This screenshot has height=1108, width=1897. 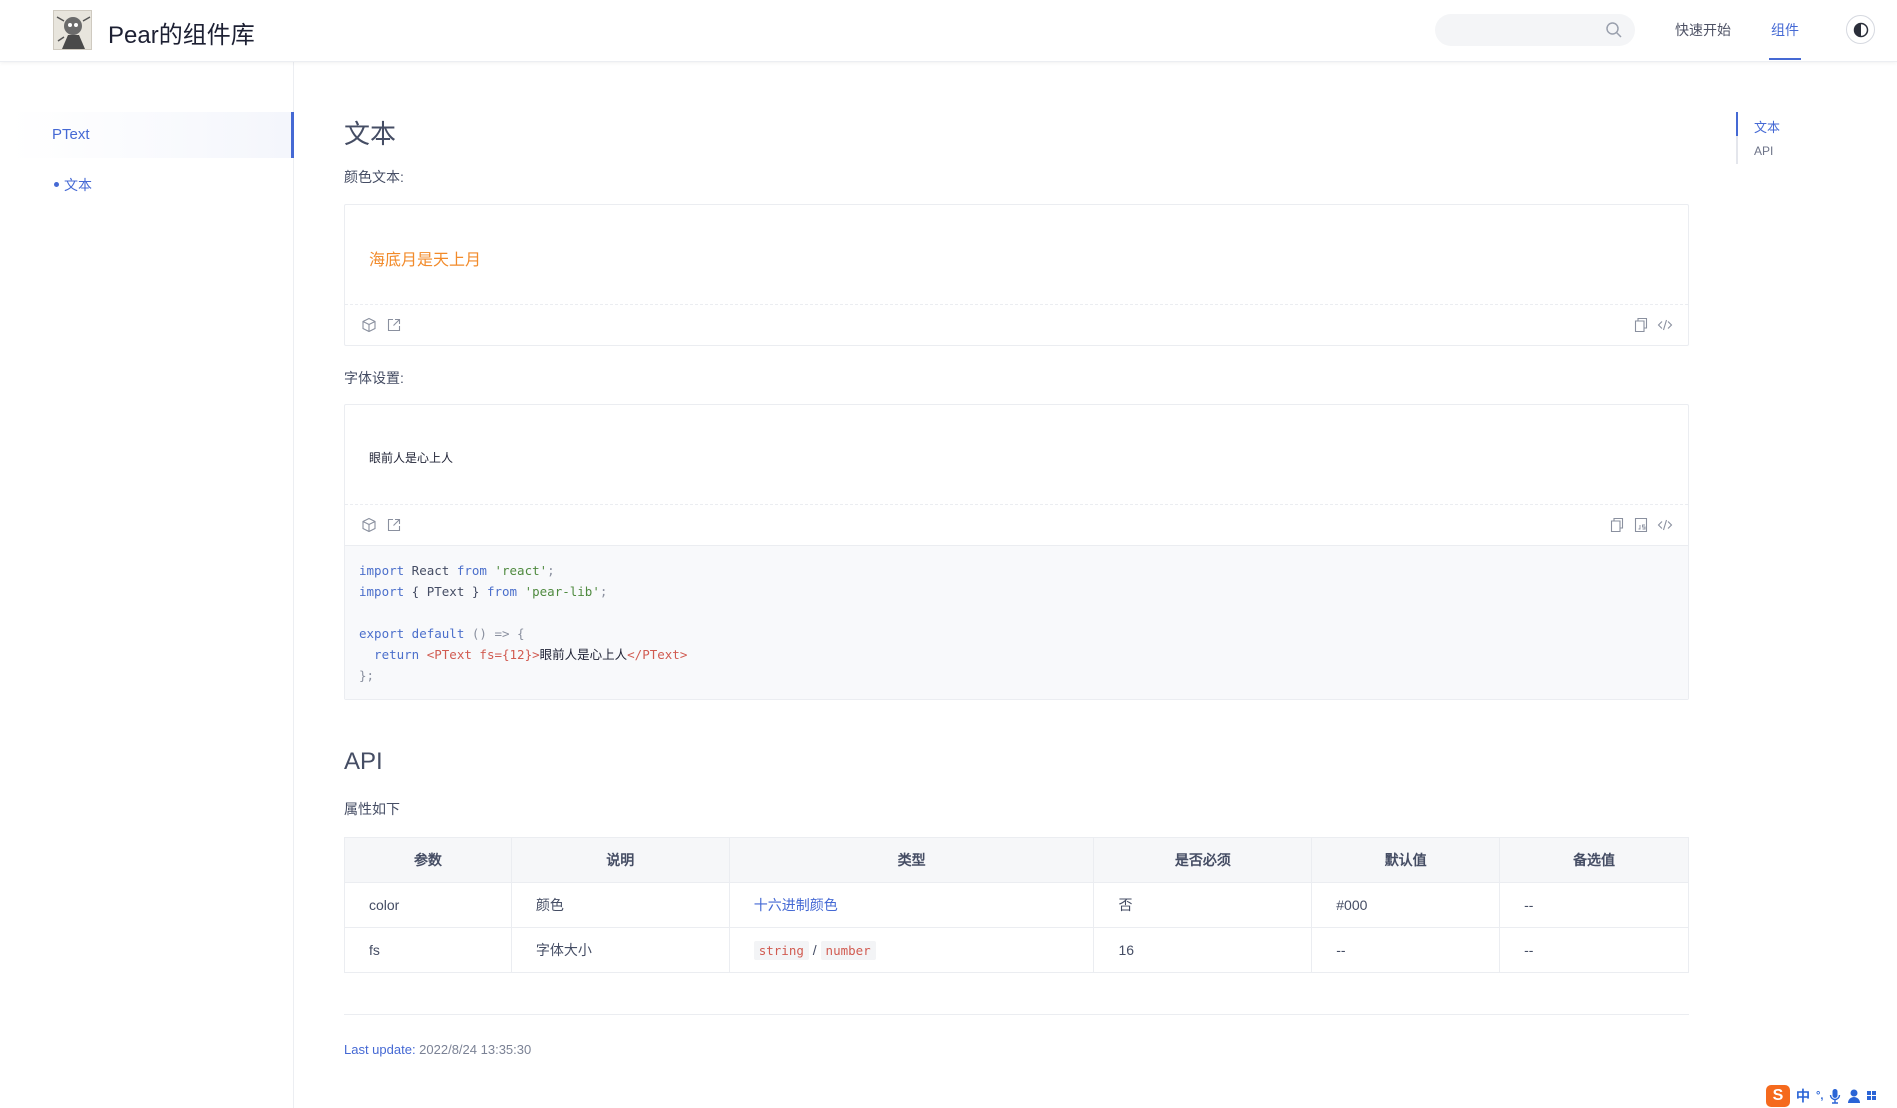 I want to click on code-token: 'pear-lib', so click(x=558, y=591).